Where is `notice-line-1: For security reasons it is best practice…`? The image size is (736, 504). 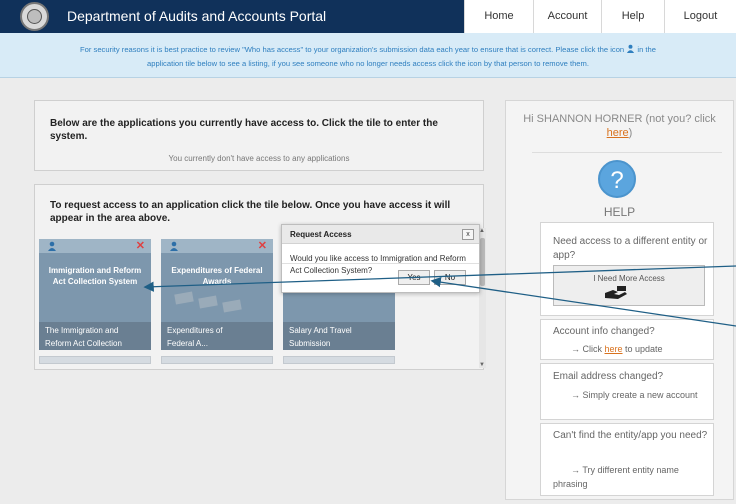 notice-line-1: For security reasons it is best practice… is located at coordinates (368, 49).